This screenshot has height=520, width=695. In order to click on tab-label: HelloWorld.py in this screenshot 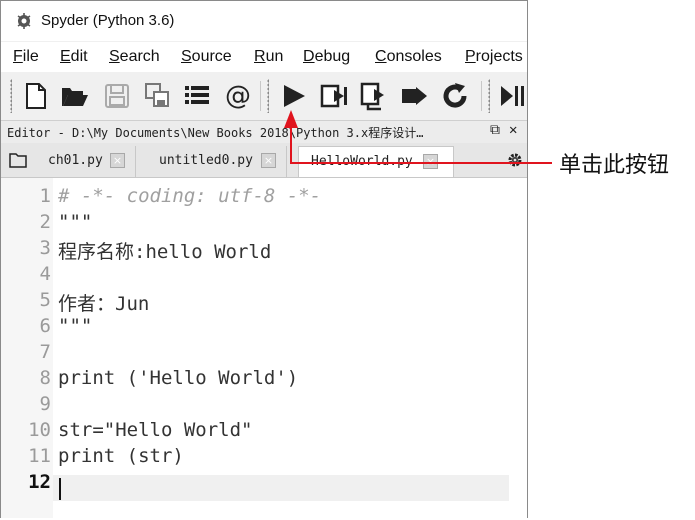, I will do `click(362, 161)`.